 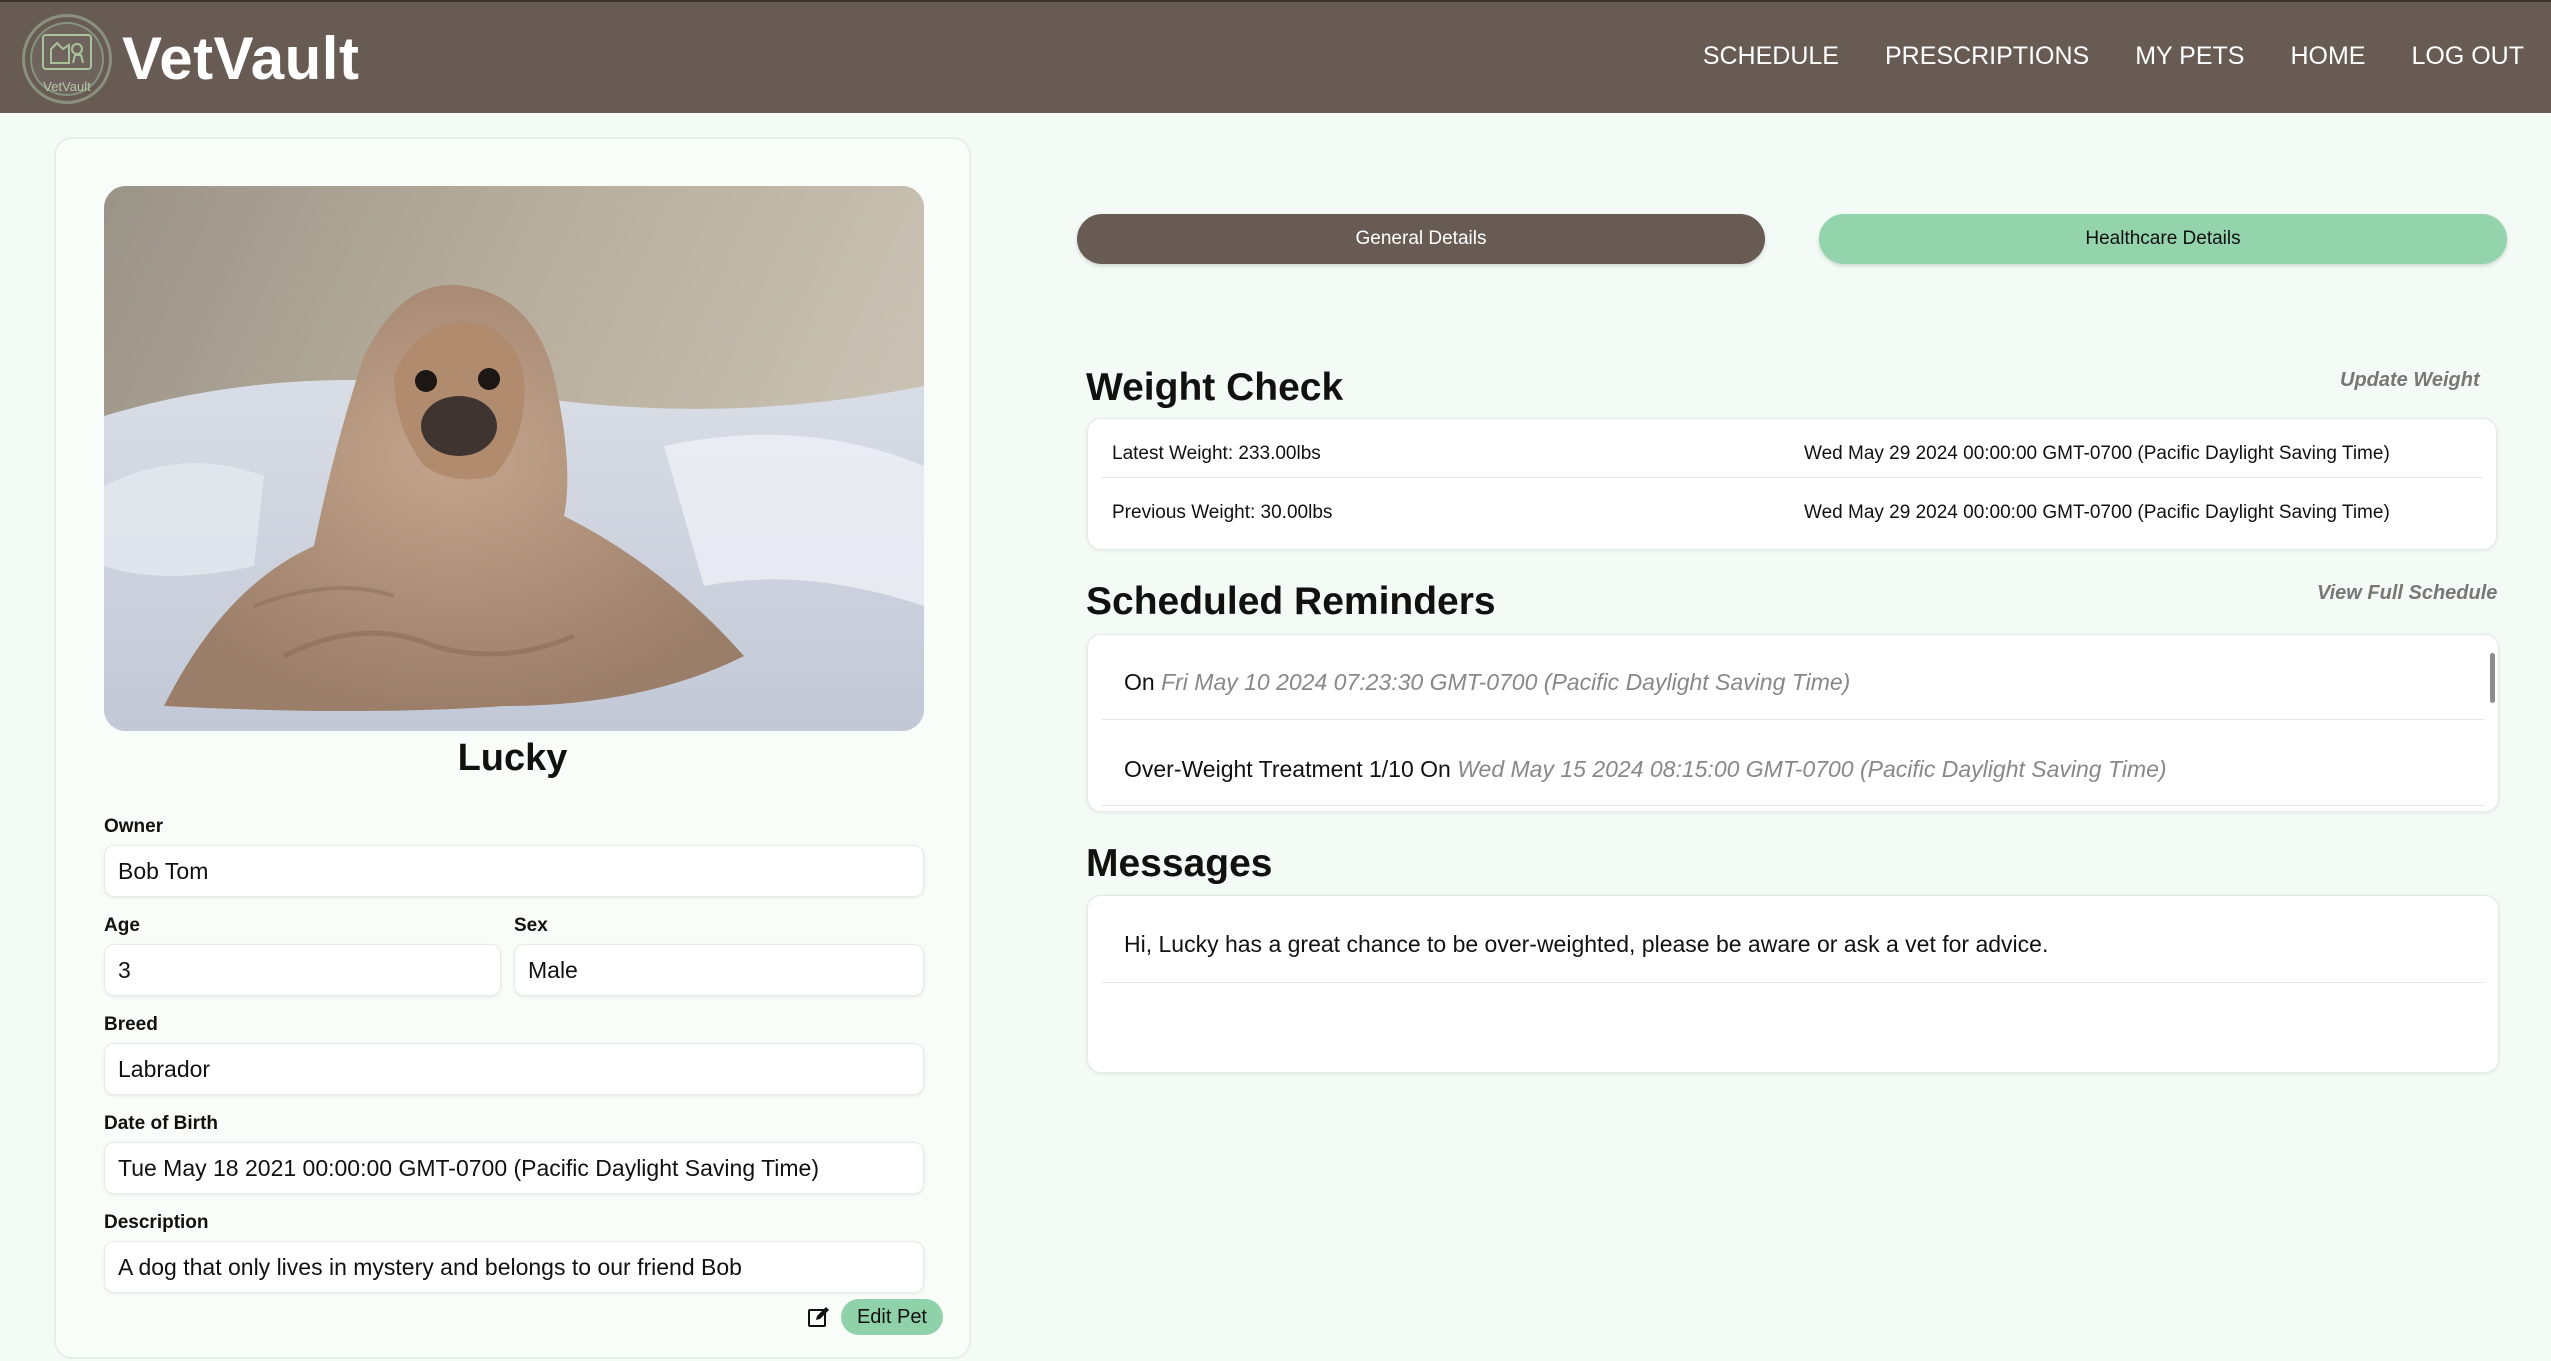 I want to click on reminders-scrollbar, so click(x=2492, y=678).